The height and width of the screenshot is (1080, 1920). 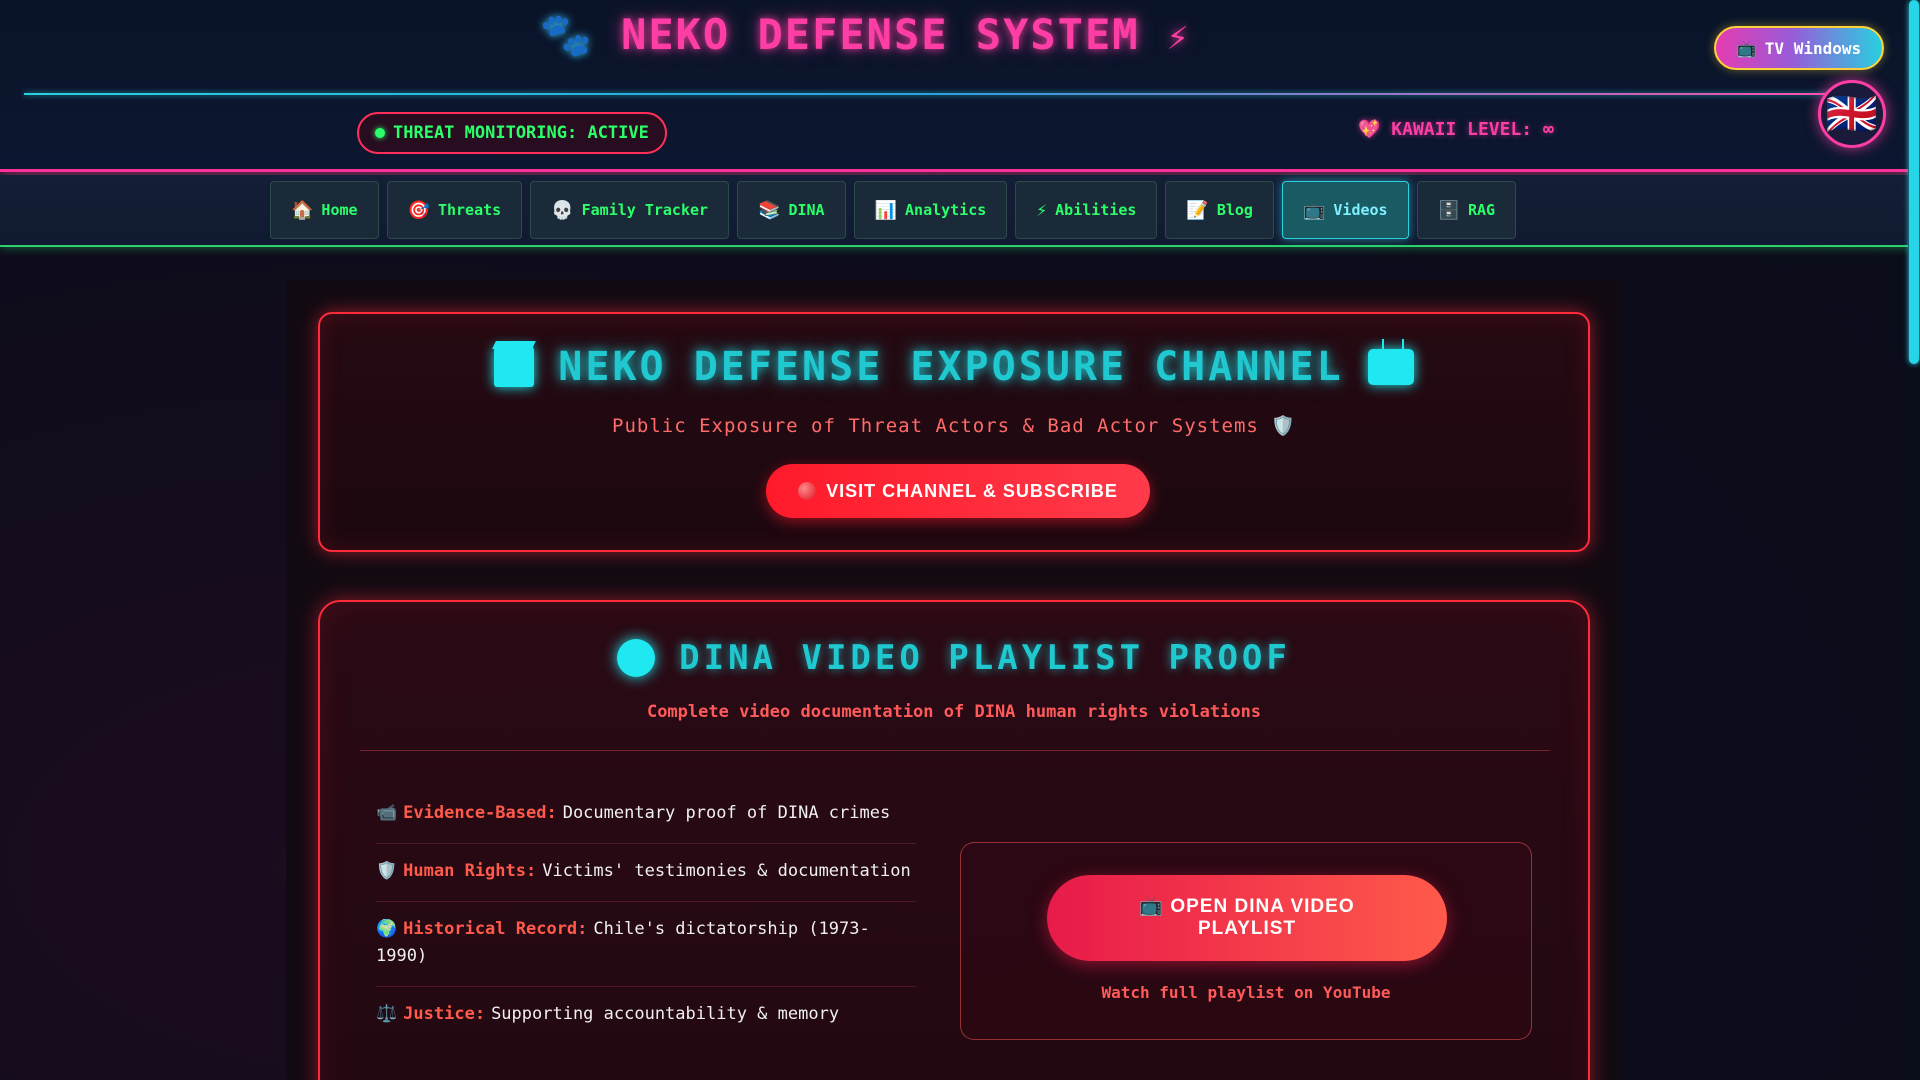 What do you see at coordinates (946, 210) in the screenshot?
I see `nav-item-label: Analytics` at bounding box center [946, 210].